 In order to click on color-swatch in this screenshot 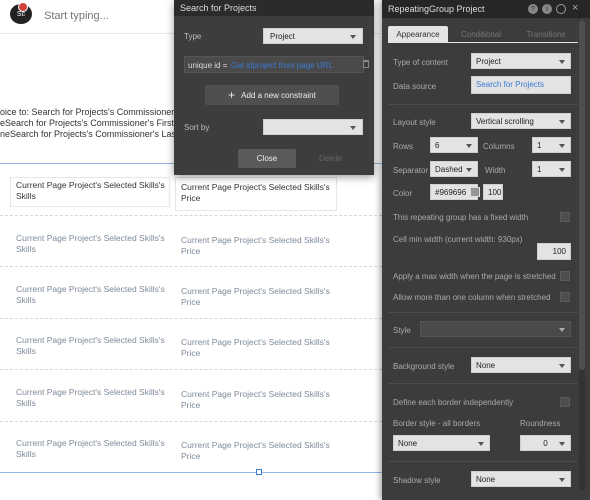, I will do `click(475, 192)`.